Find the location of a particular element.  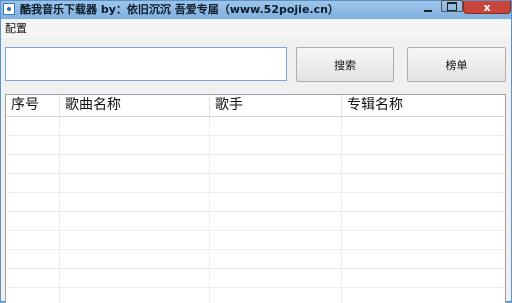

minimize-button is located at coordinates (428, 7).